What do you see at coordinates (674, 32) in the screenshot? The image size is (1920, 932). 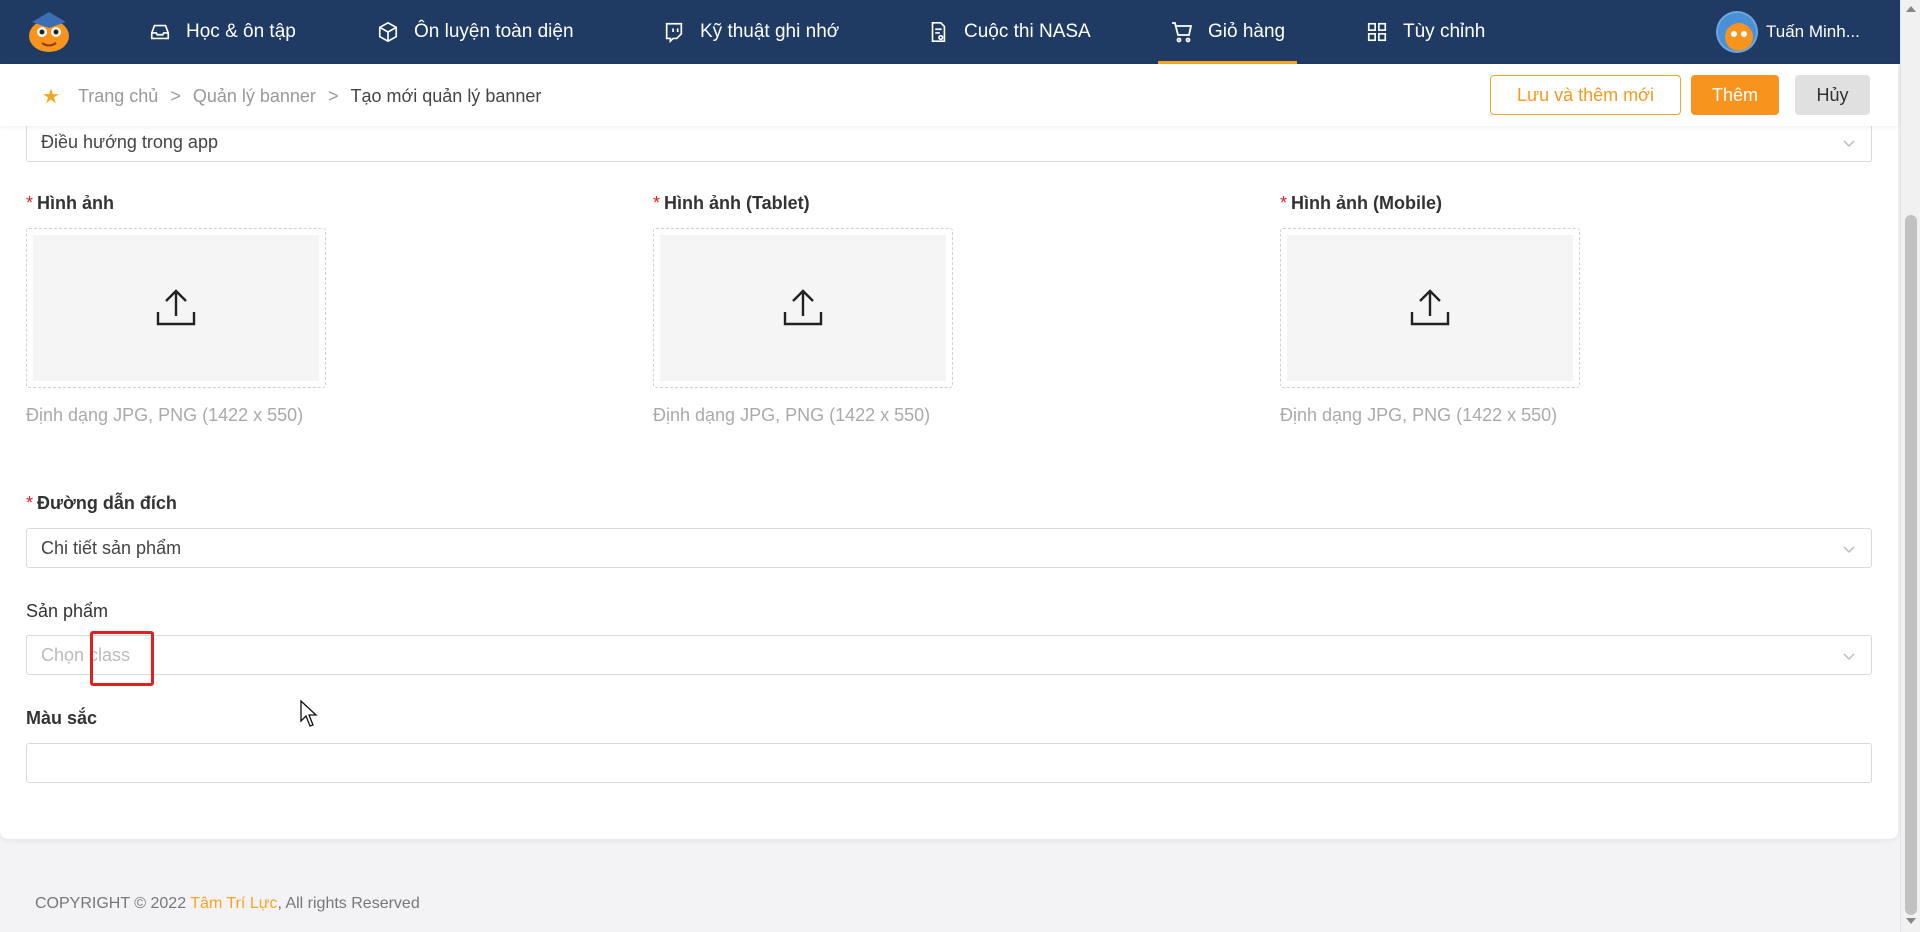 I see `twitch-icon` at bounding box center [674, 32].